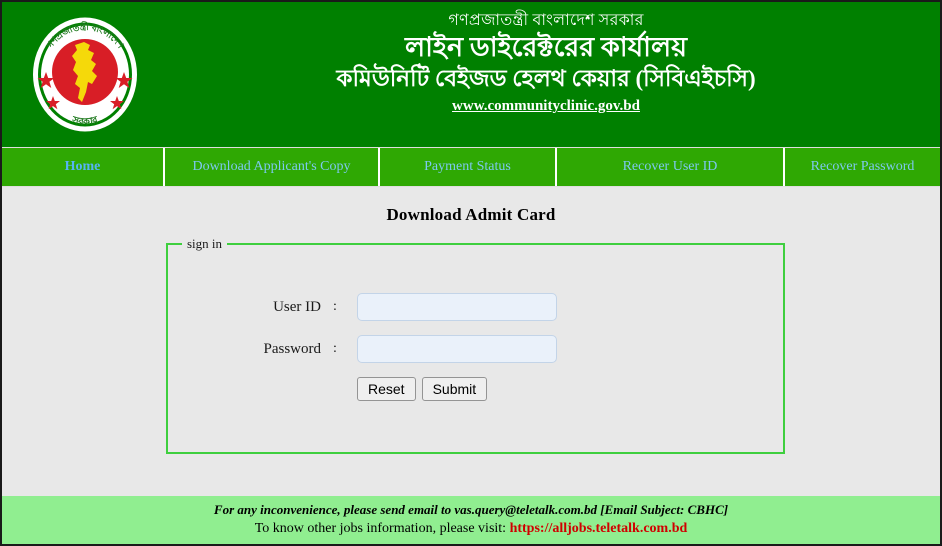 This screenshot has width=942, height=546. I want to click on submit-button: Submit, so click(454, 389).